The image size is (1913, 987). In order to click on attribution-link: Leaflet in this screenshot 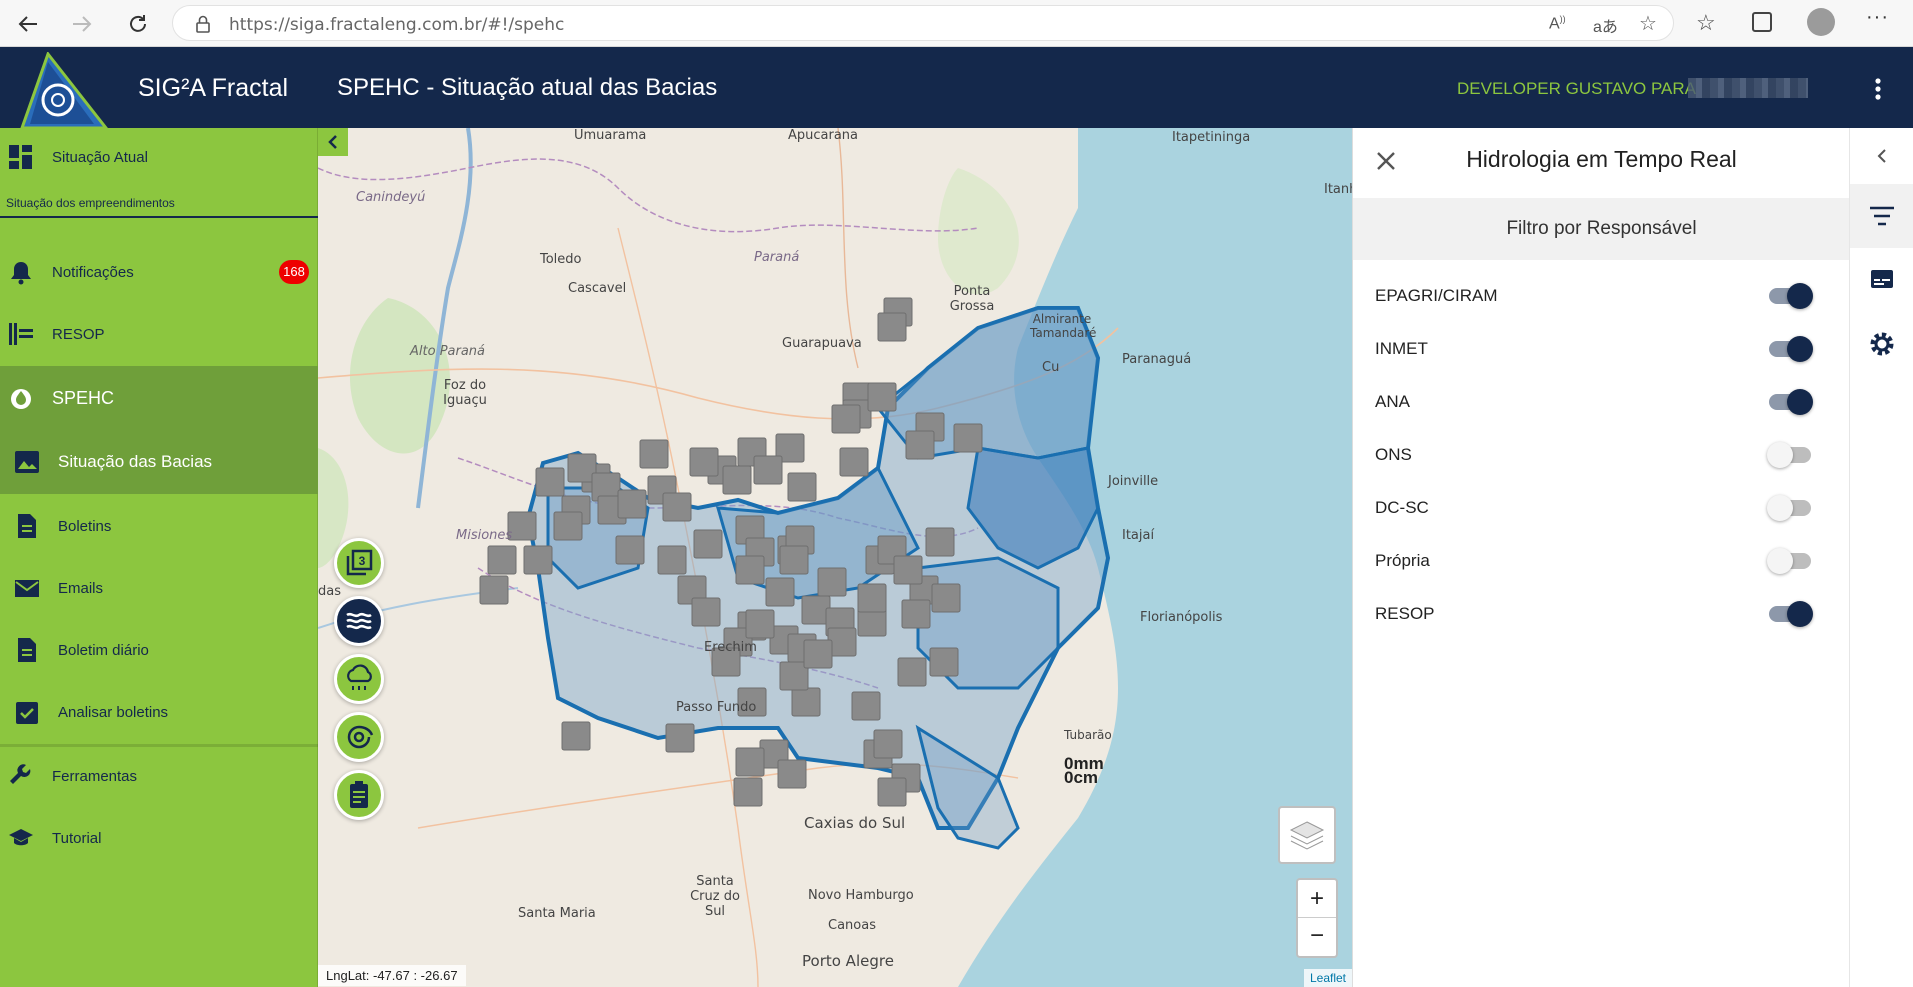, I will do `click(1327, 978)`.